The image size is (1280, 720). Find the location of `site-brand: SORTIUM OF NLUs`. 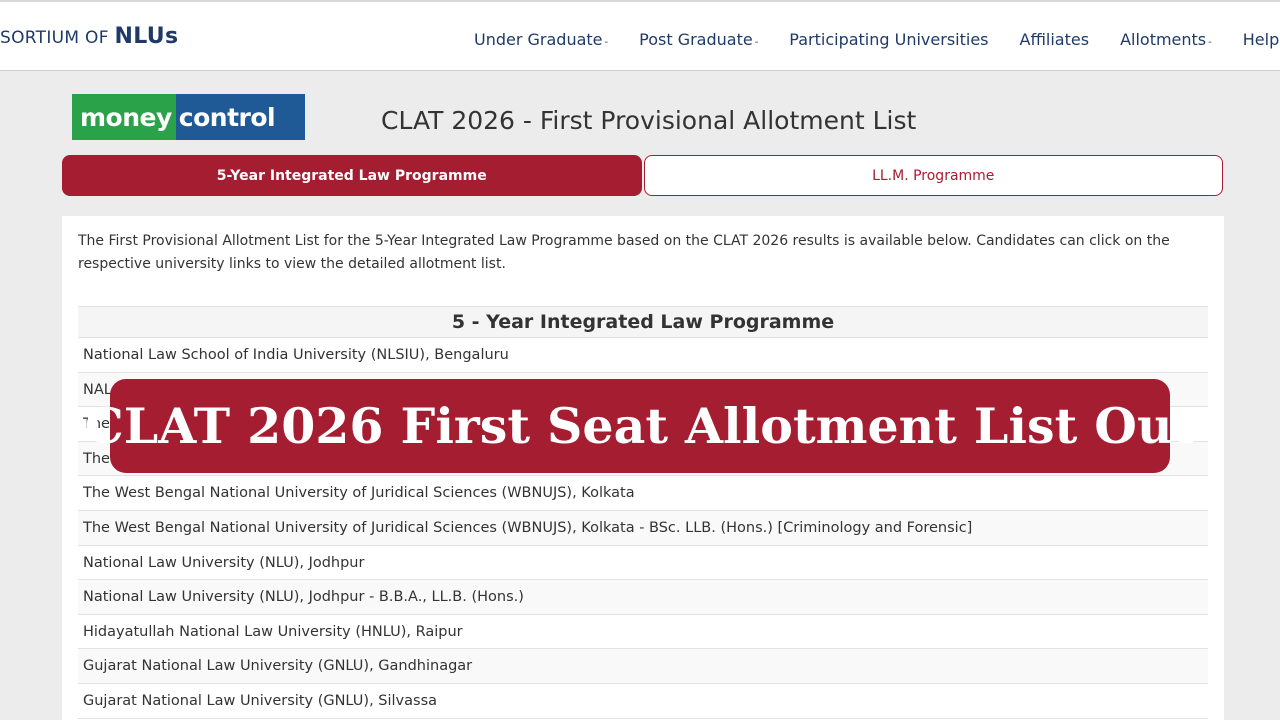

site-brand: SORTIUM OF NLUs is located at coordinates (89, 36).